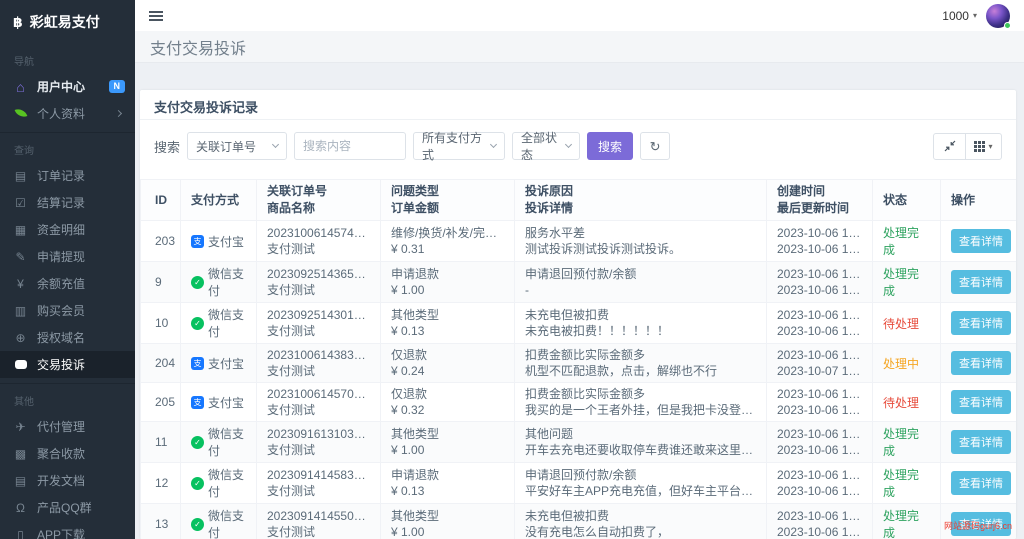 Image resolution: width=1024 pixels, height=539 pixels. Describe the element at coordinates (67, 426) in the screenshot. I see `sidebar-item-代付管理: ✈ 代付管理` at that location.